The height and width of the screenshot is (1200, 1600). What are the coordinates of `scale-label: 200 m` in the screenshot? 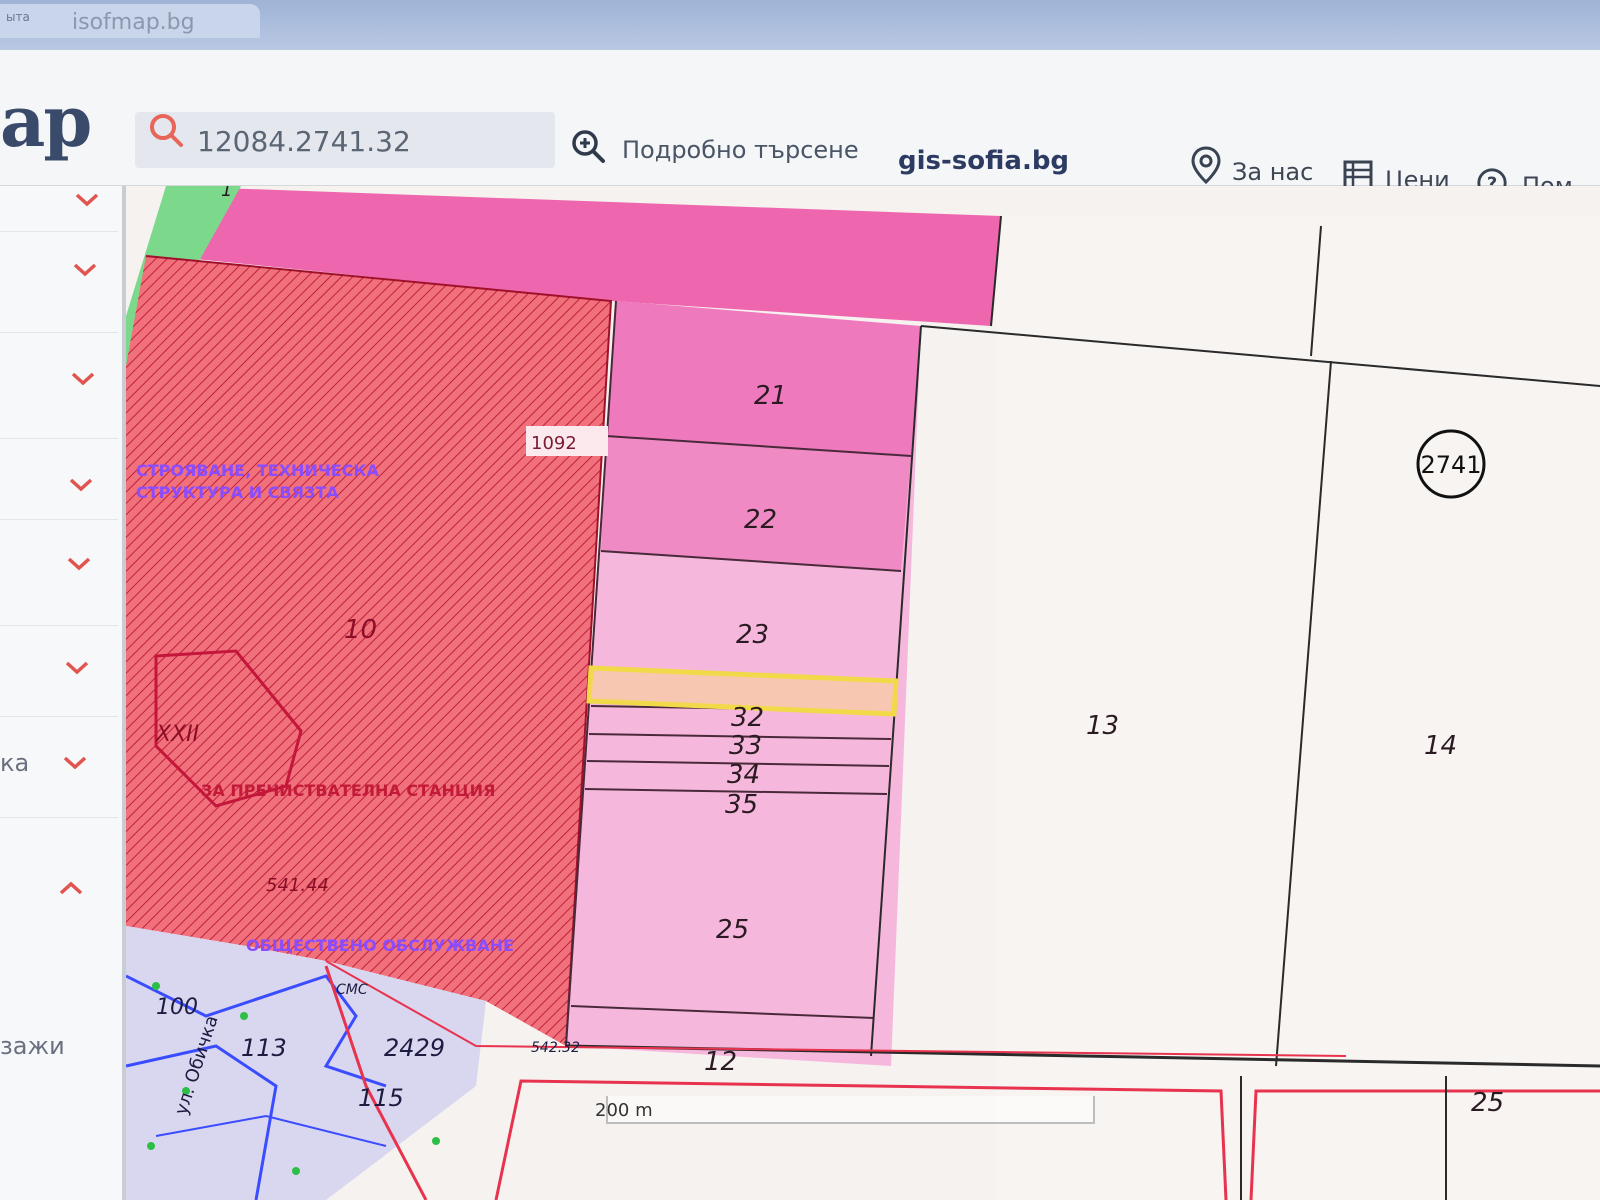 It's located at (624, 1110).